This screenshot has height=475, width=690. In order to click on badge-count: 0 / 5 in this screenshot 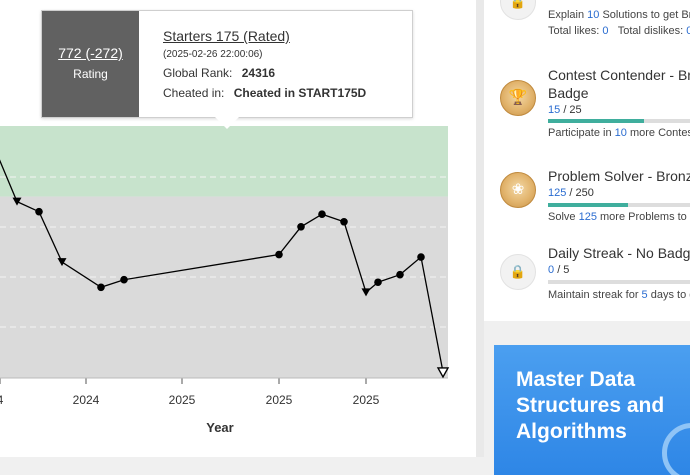, I will do `click(558, 270)`.